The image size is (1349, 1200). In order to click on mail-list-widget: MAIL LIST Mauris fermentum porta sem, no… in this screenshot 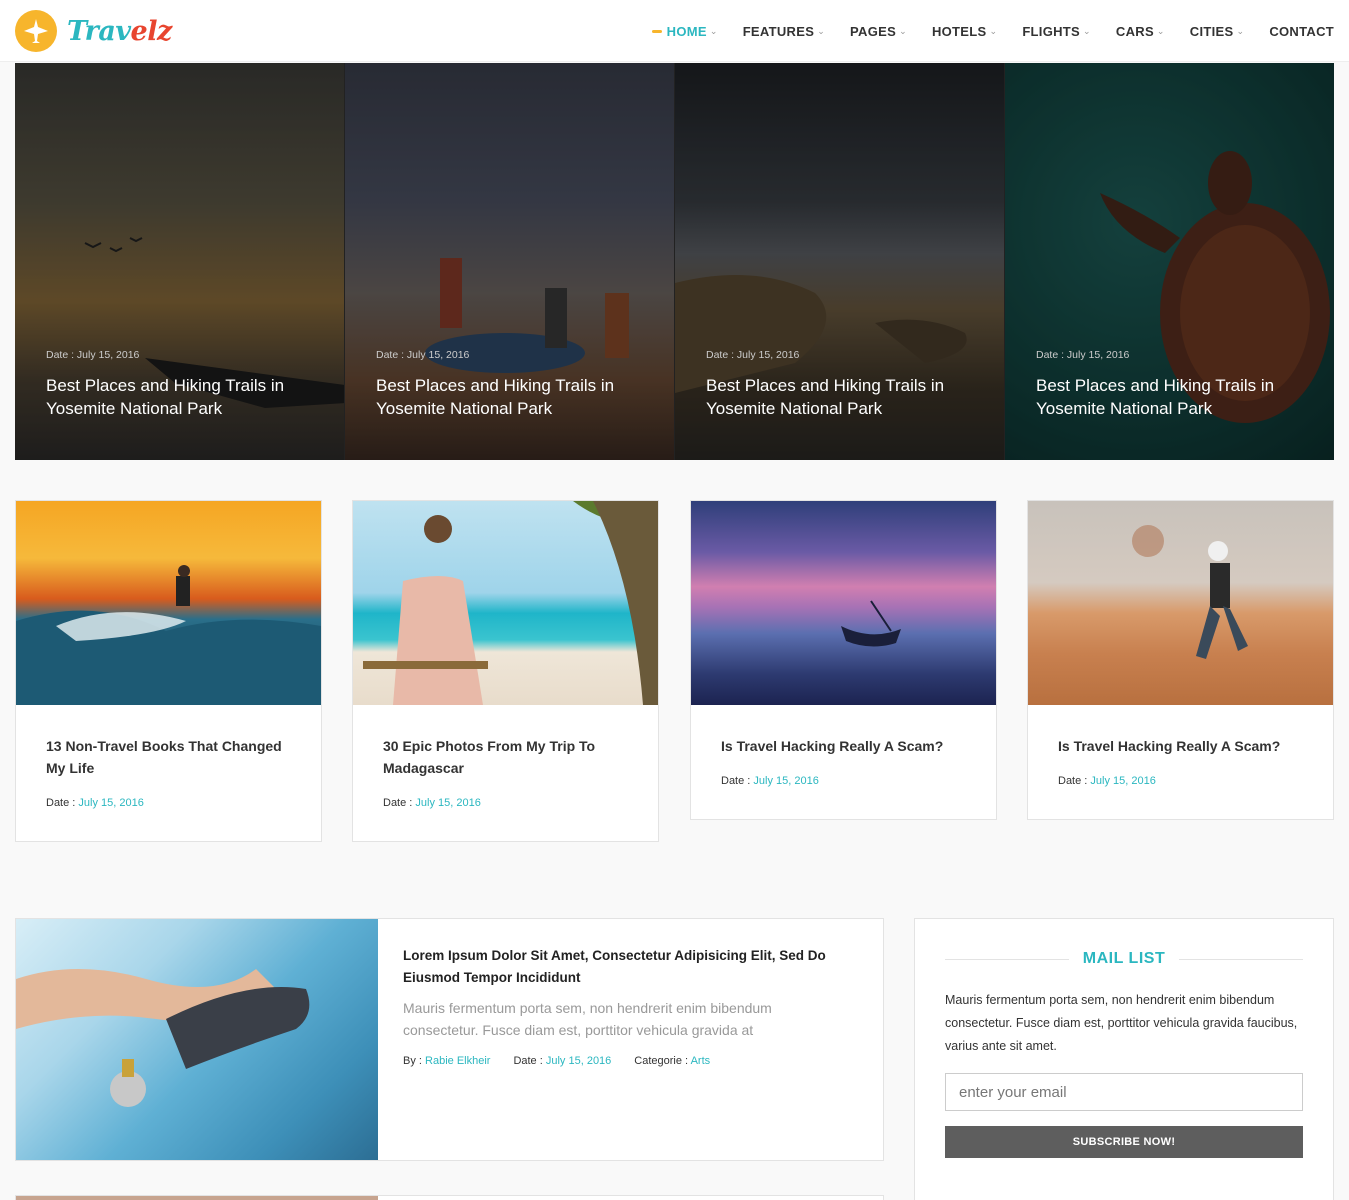, I will do `click(1124, 1059)`.